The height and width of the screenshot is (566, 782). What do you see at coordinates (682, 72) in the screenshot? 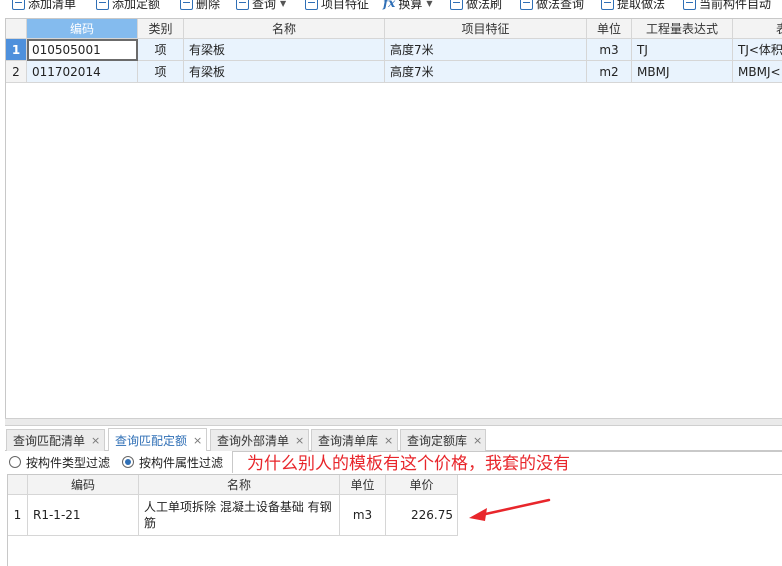
I see `cell-expression: MBMJ` at bounding box center [682, 72].